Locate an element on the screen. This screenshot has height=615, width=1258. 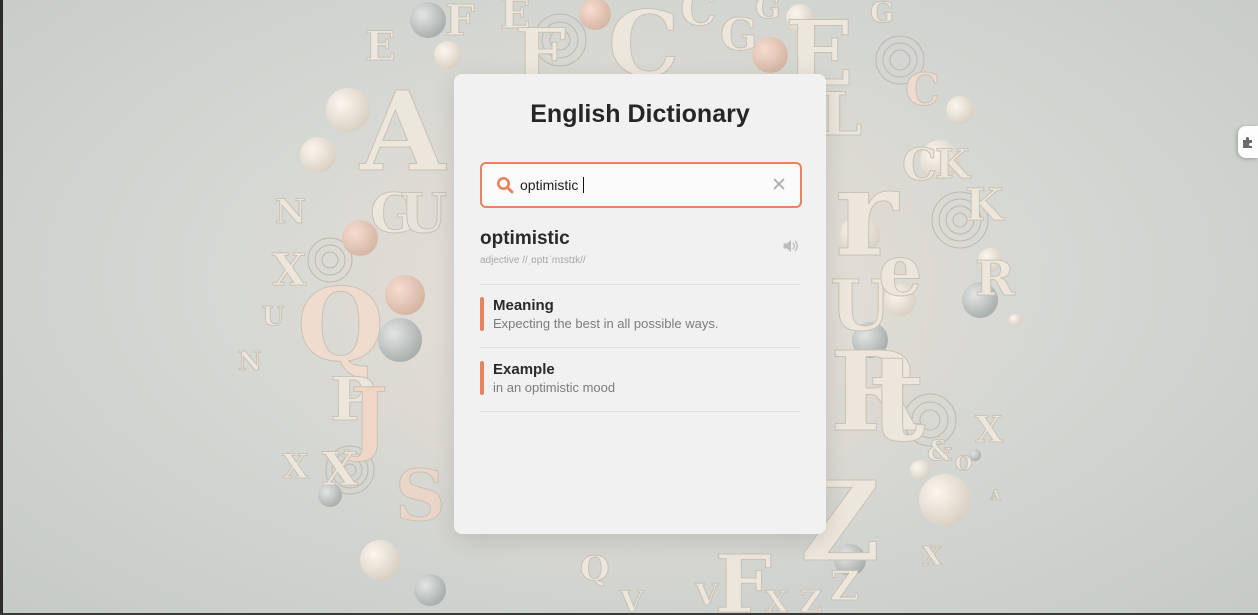
word-header: optimistic adjective //ˌɒptɪˈmɪstɪk// is located at coordinates (640, 254).